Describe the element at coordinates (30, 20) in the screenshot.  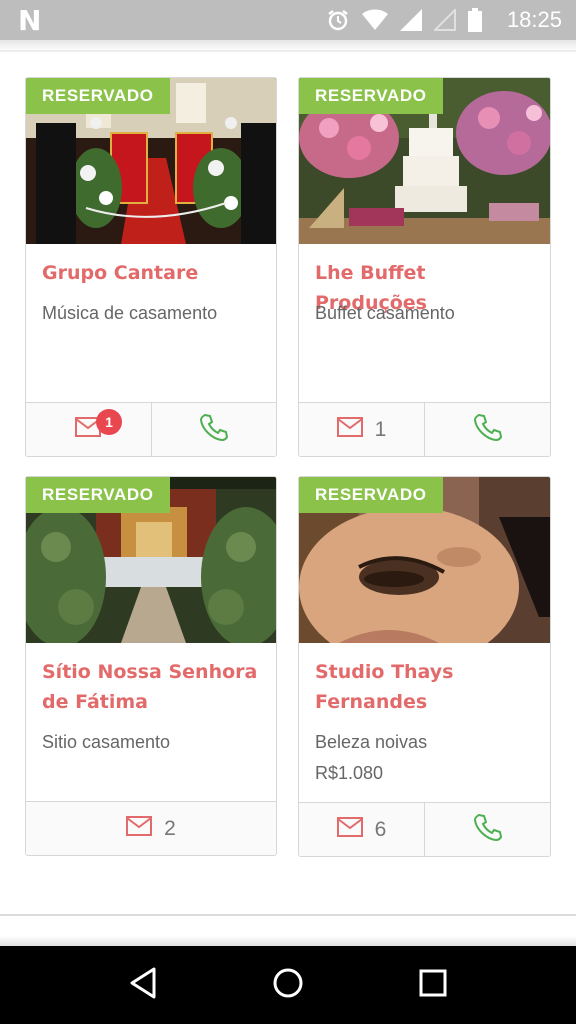
I see `notification-app-icon: N` at that location.